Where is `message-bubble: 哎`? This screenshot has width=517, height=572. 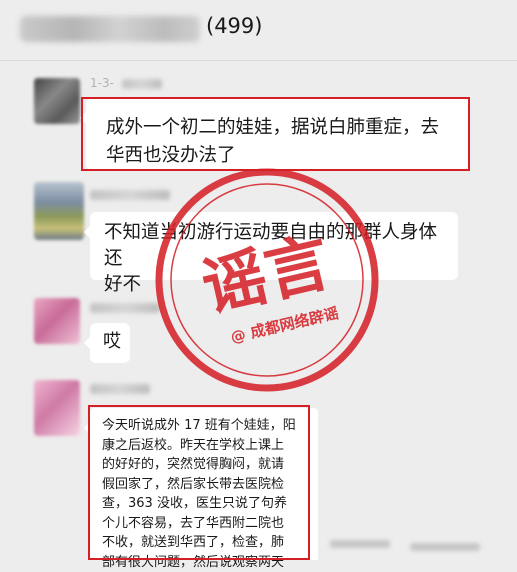
message-bubble: 哎 is located at coordinates (110, 343).